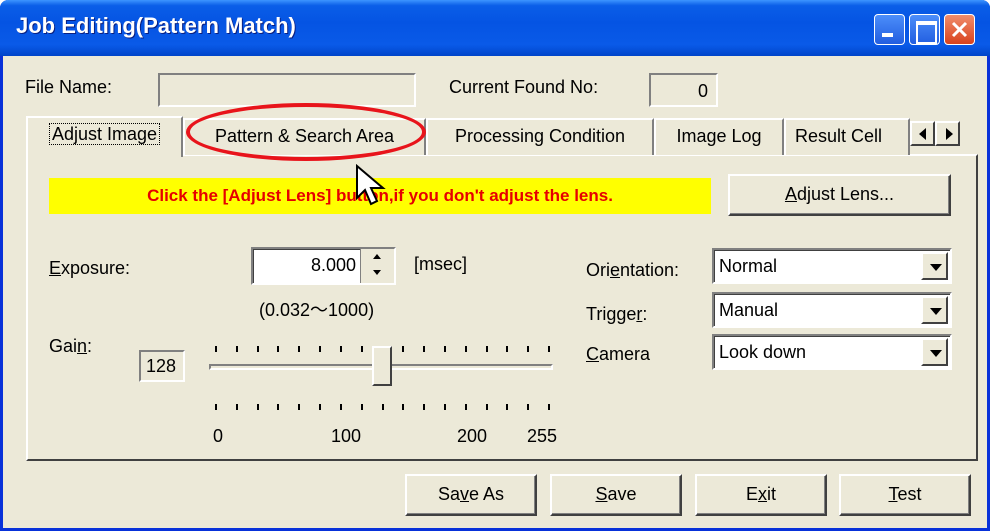  I want to click on highlight-ellipse, so click(306, 132).